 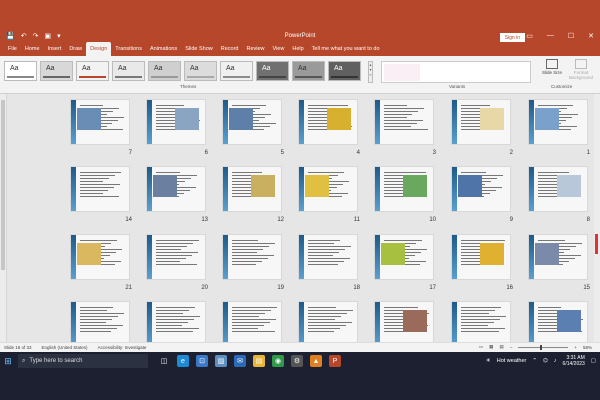 I want to click on volume-icon: ♪, so click(x=555, y=361).